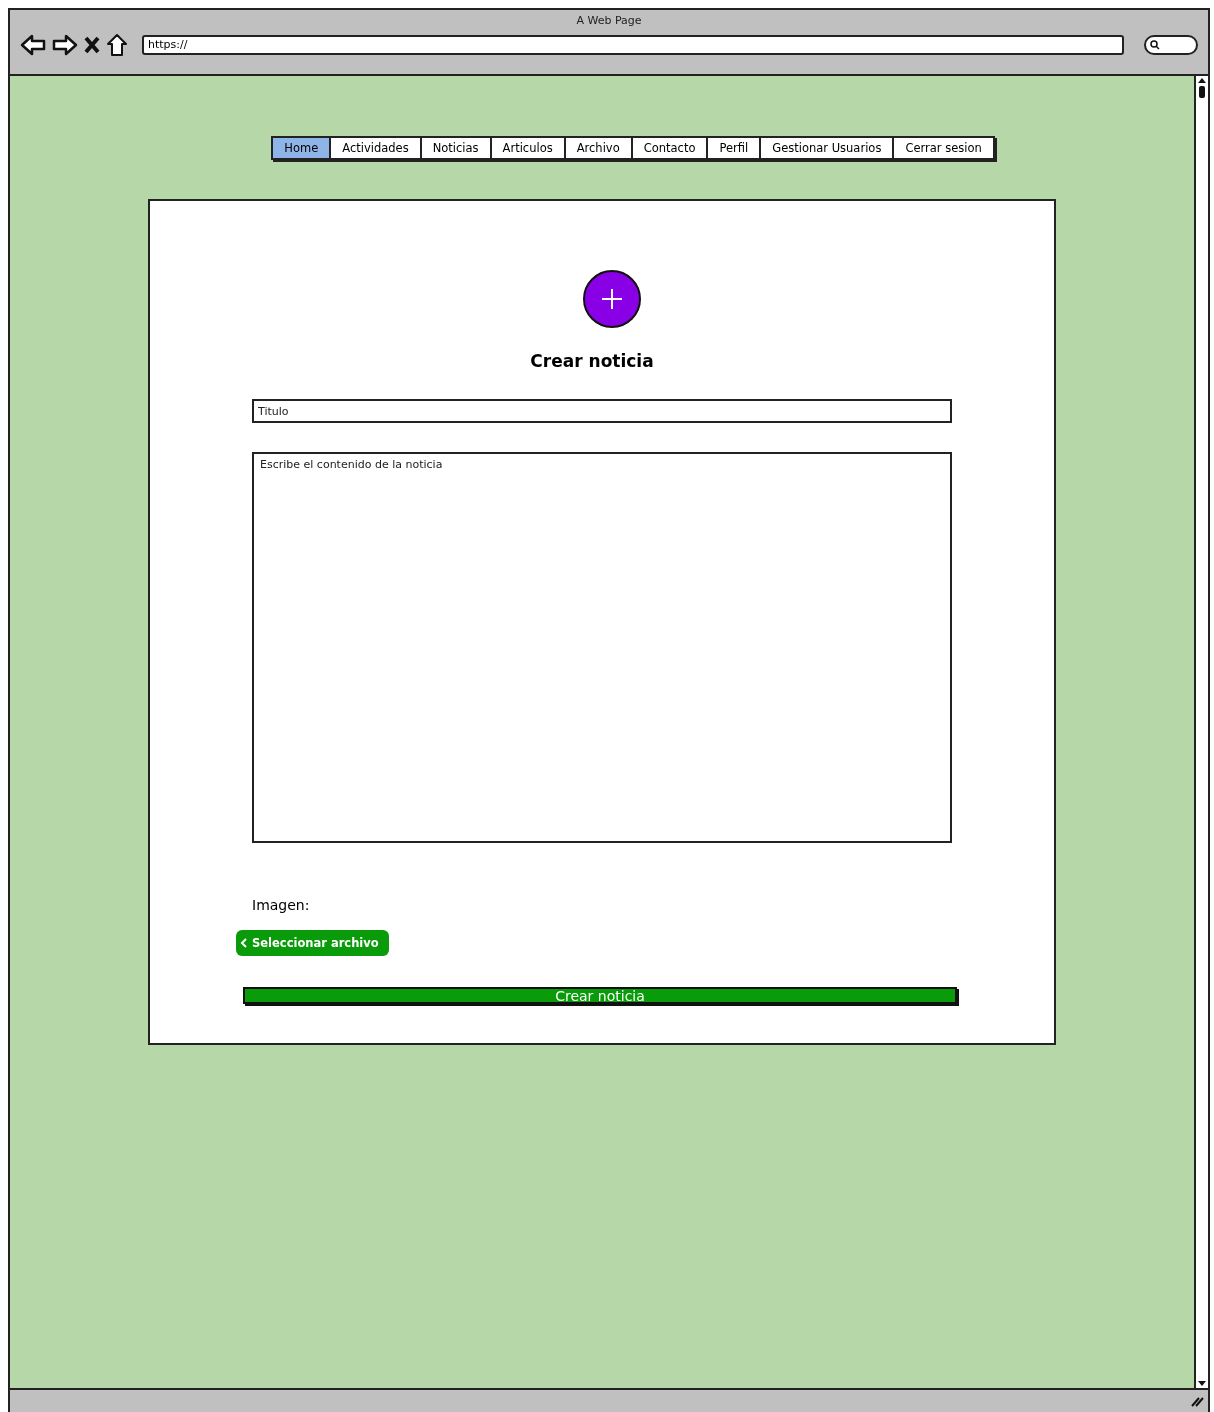 This screenshot has width=1214, height=1412. What do you see at coordinates (592, 361) in the screenshot?
I see `form-heading: Crear noticia` at bounding box center [592, 361].